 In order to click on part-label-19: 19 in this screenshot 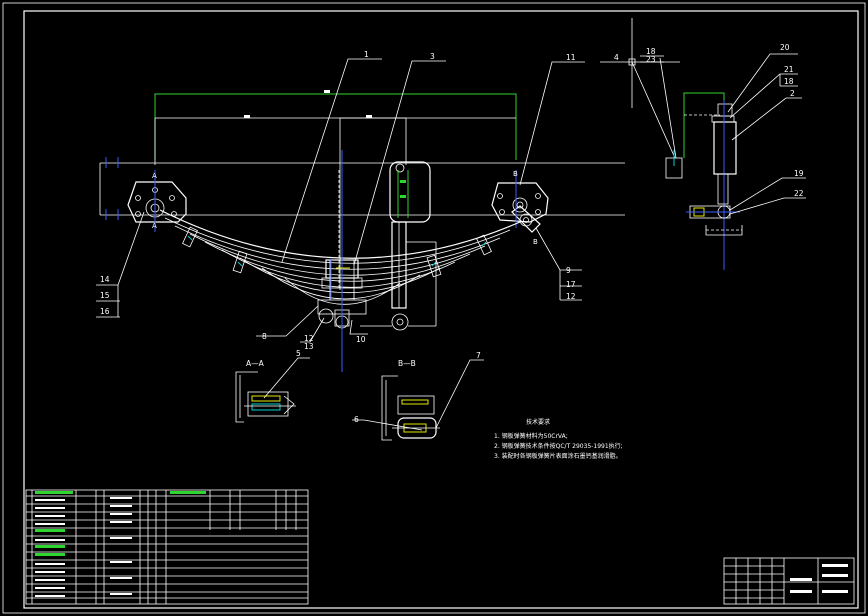, I will do `click(799, 173)`.